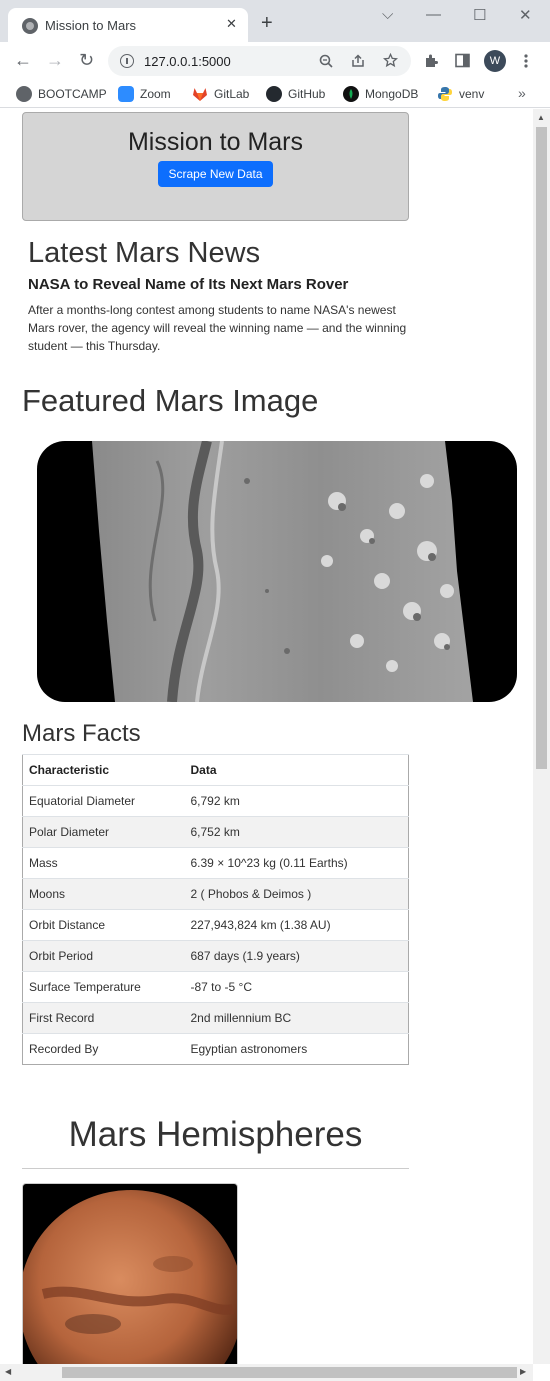 The image size is (550, 1381). What do you see at coordinates (103, 770) in the screenshot?
I see `column-header: Characteristic` at bounding box center [103, 770].